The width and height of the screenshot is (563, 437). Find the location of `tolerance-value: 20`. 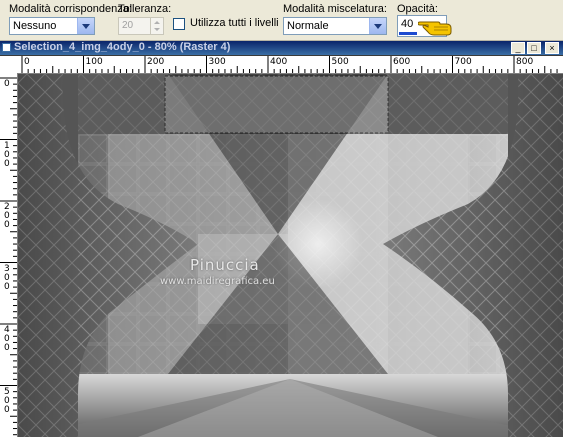

tolerance-value: 20 is located at coordinates (128, 25).